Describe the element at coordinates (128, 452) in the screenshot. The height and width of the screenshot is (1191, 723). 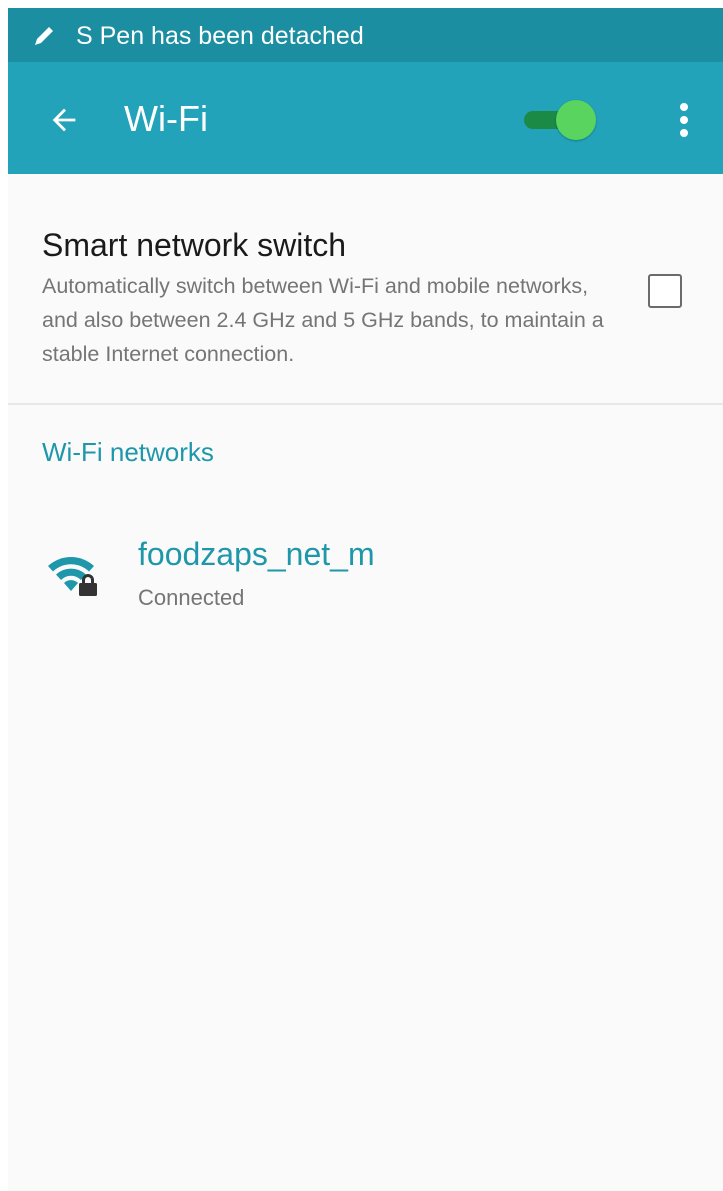
I see `wifi-networks-header: Wi-Fi networks` at that location.